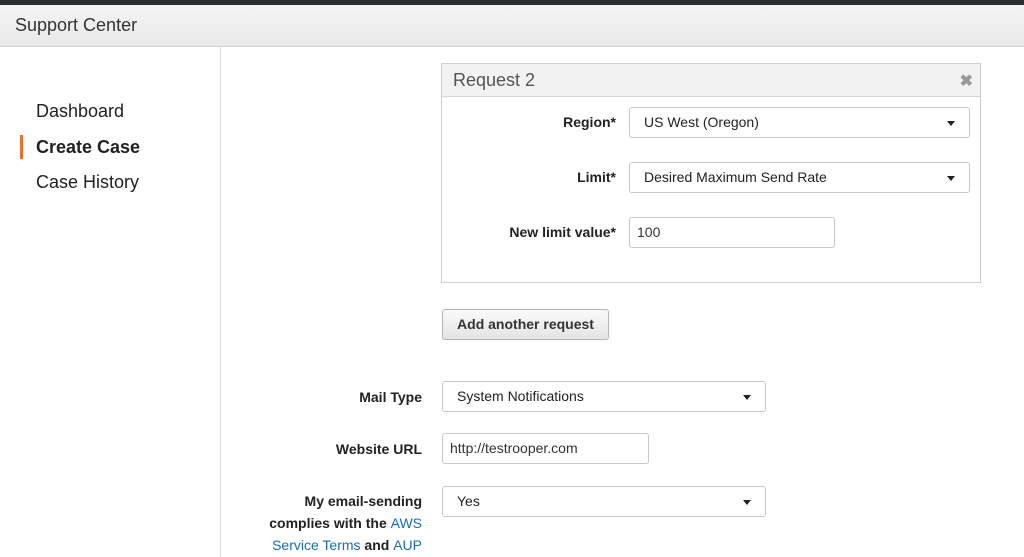 The width and height of the screenshot is (1024, 557). What do you see at coordinates (80, 147) in the screenshot?
I see `sidebar-item-create-case: Create Case` at bounding box center [80, 147].